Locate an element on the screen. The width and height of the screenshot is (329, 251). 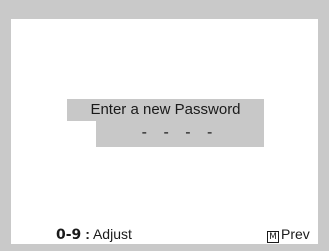
password-input: - - - - is located at coordinates (180, 134).